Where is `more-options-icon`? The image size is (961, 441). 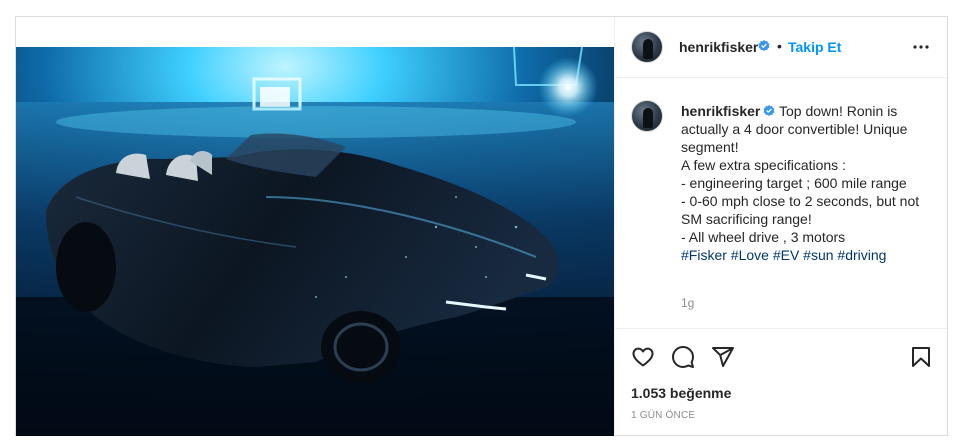
more-options-icon is located at coordinates (921, 47).